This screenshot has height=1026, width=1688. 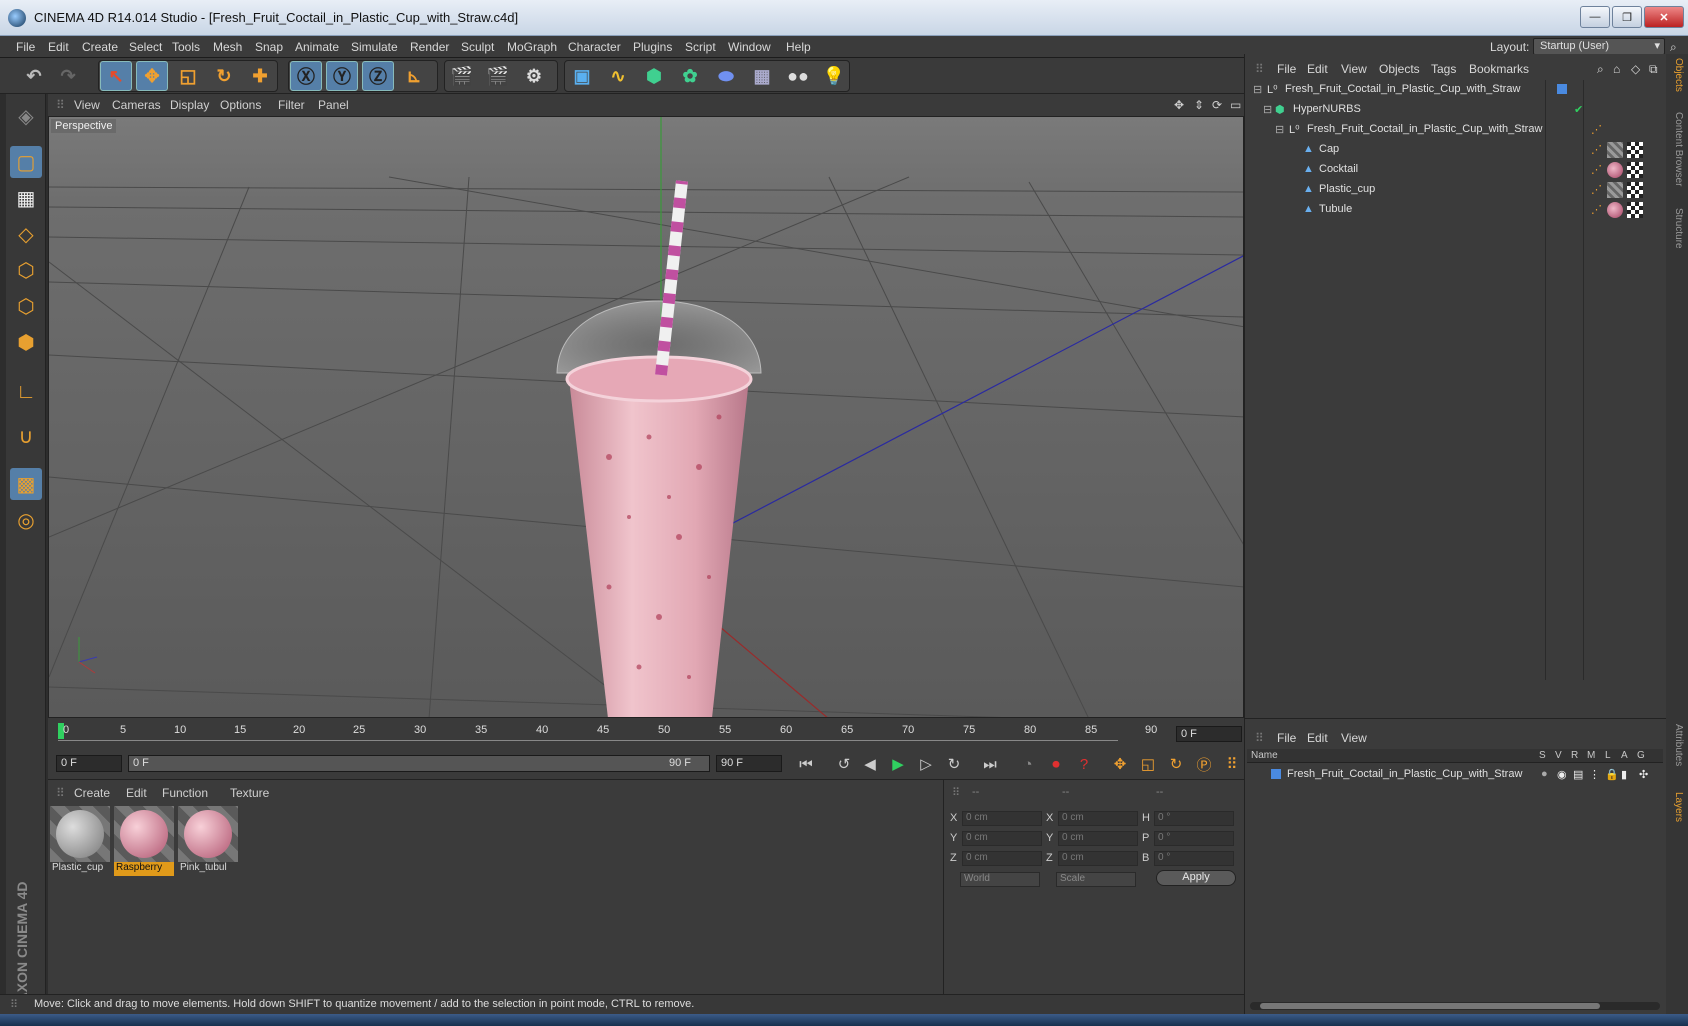 What do you see at coordinates (26, 198) in the screenshot?
I see `texture-mode-icon: ▦` at bounding box center [26, 198].